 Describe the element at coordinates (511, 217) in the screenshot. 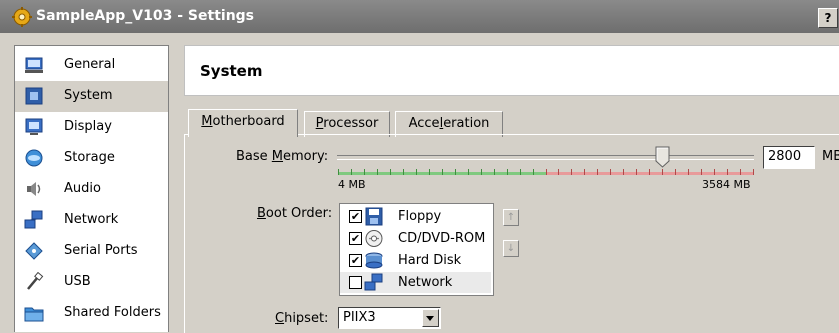

I see `boot-move-up-button: ↑` at that location.